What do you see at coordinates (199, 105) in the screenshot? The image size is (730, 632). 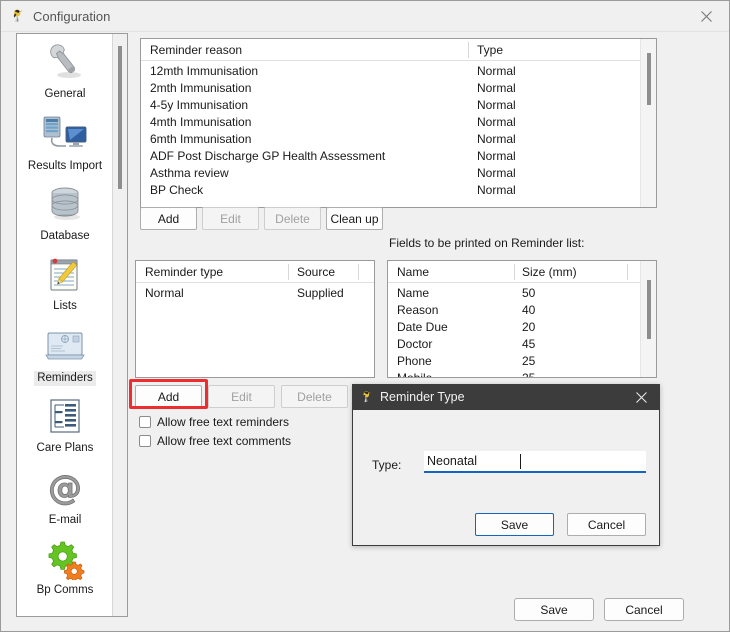 I see `cell-reason: 4-5y Immunisation` at bounding box center [199, 105].